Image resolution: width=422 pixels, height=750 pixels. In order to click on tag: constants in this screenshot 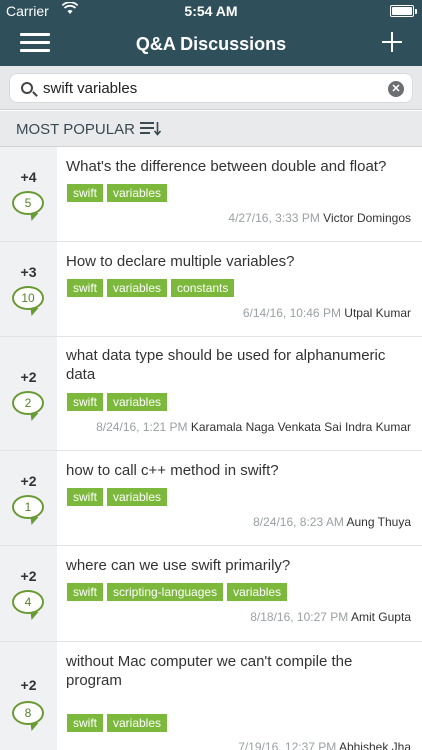, I will do `click(203, 288)`.